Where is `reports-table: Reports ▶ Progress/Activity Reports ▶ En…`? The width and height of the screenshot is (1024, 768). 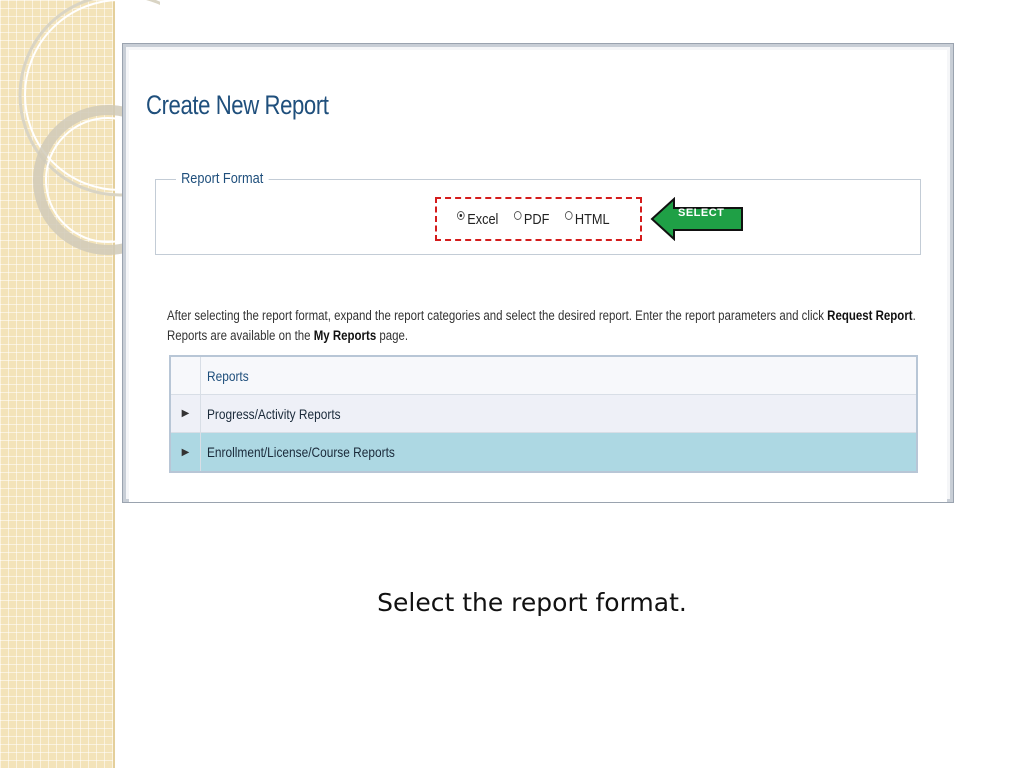
reports-table: Reports ▶ Progress/Activity Reports ▶ En… is located at coordinates (543, 414).